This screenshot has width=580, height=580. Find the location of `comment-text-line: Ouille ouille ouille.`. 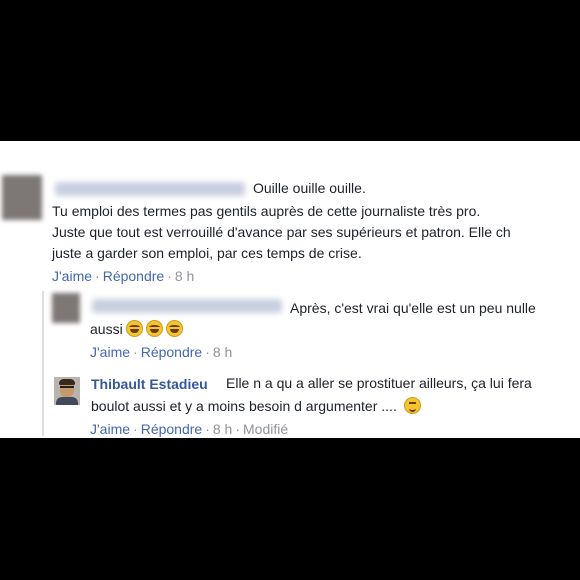

comment-text-line: Ouille ouille ouille. is located at coordinates (309, 188).